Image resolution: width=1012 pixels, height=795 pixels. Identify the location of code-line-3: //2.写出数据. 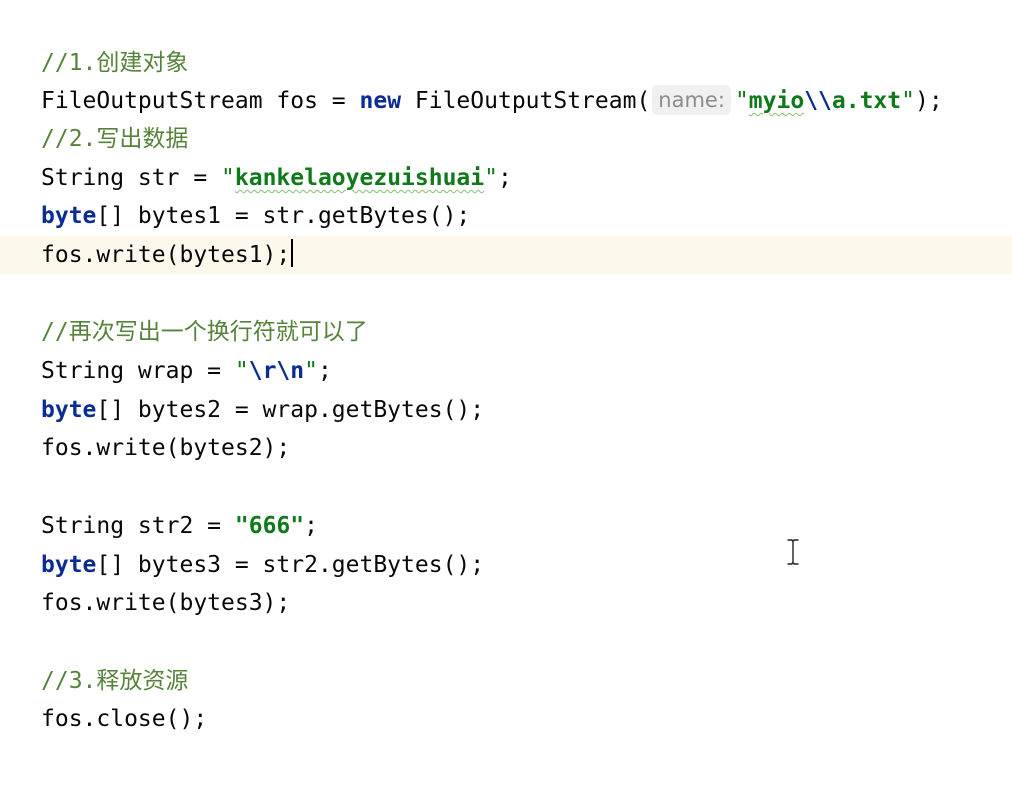
(506, 139).